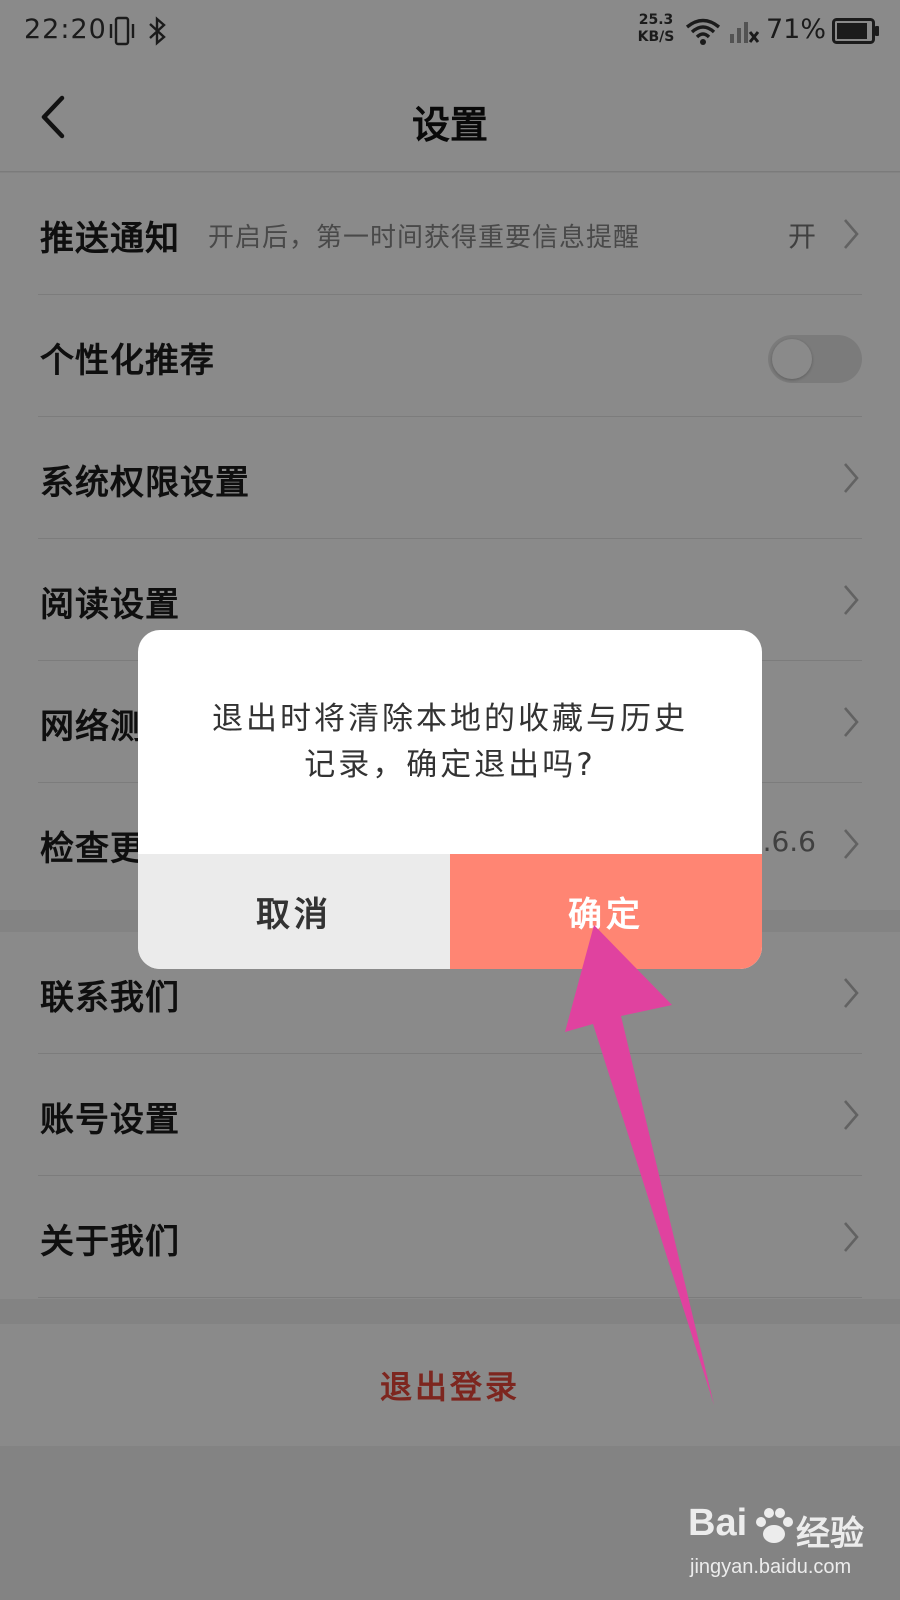 This screenshot has height=1600, width=900. Describe the element at coordinates (830, 1534) in the screenshot. I see `watermark-brand-cn: 经验` at that location.